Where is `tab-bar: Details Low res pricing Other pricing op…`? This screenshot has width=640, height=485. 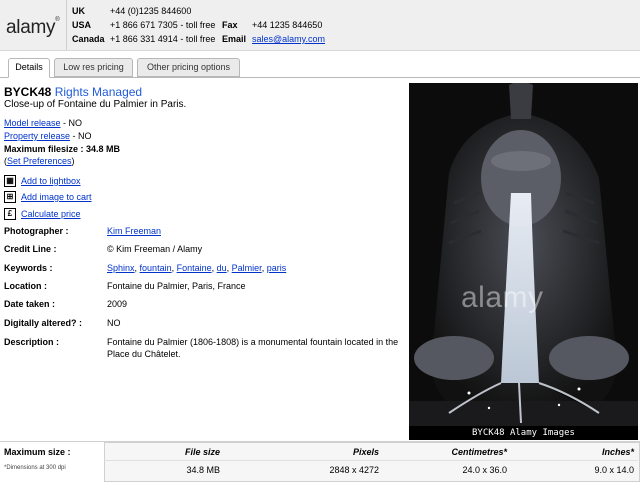 tab-bar: Details Low res pricing Other pricing op… is located at coordinates (320, 68).